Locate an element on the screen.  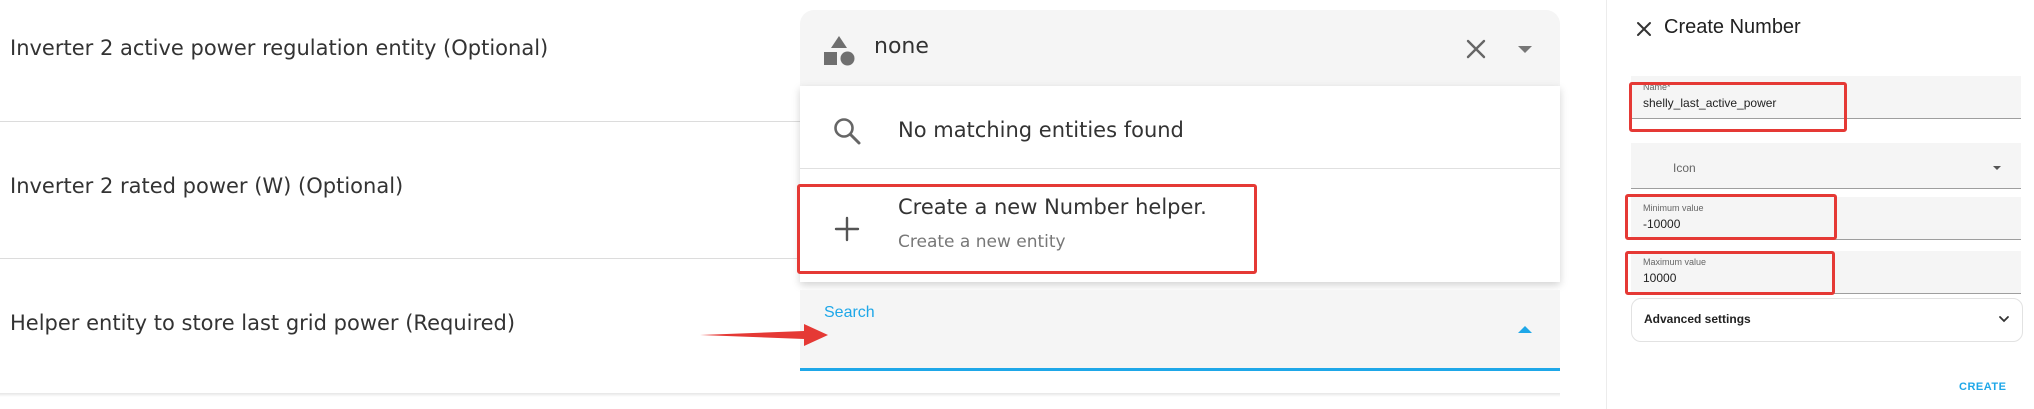
dropdown-caret-icon is located at coordinates (1525, 49).